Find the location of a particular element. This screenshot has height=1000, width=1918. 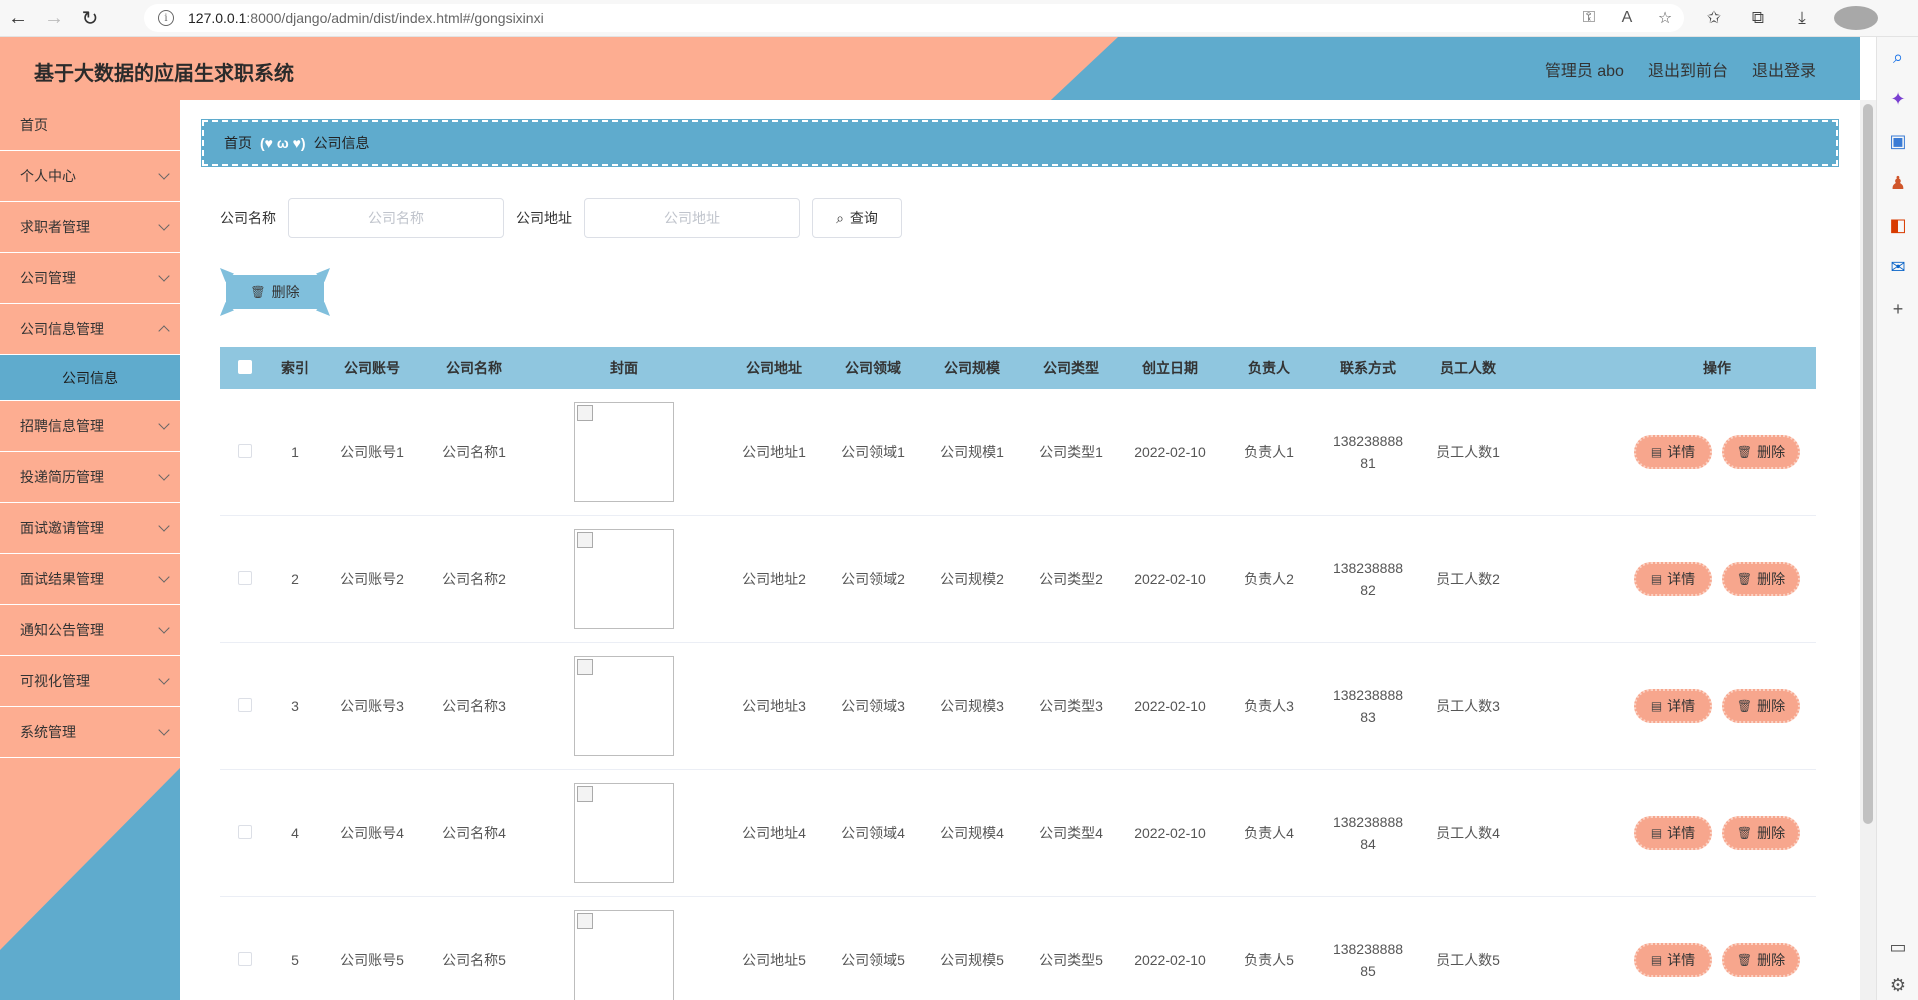

sidebar-item-interview-invites: 面试邀请管理 is located at coordinates (90, 528).